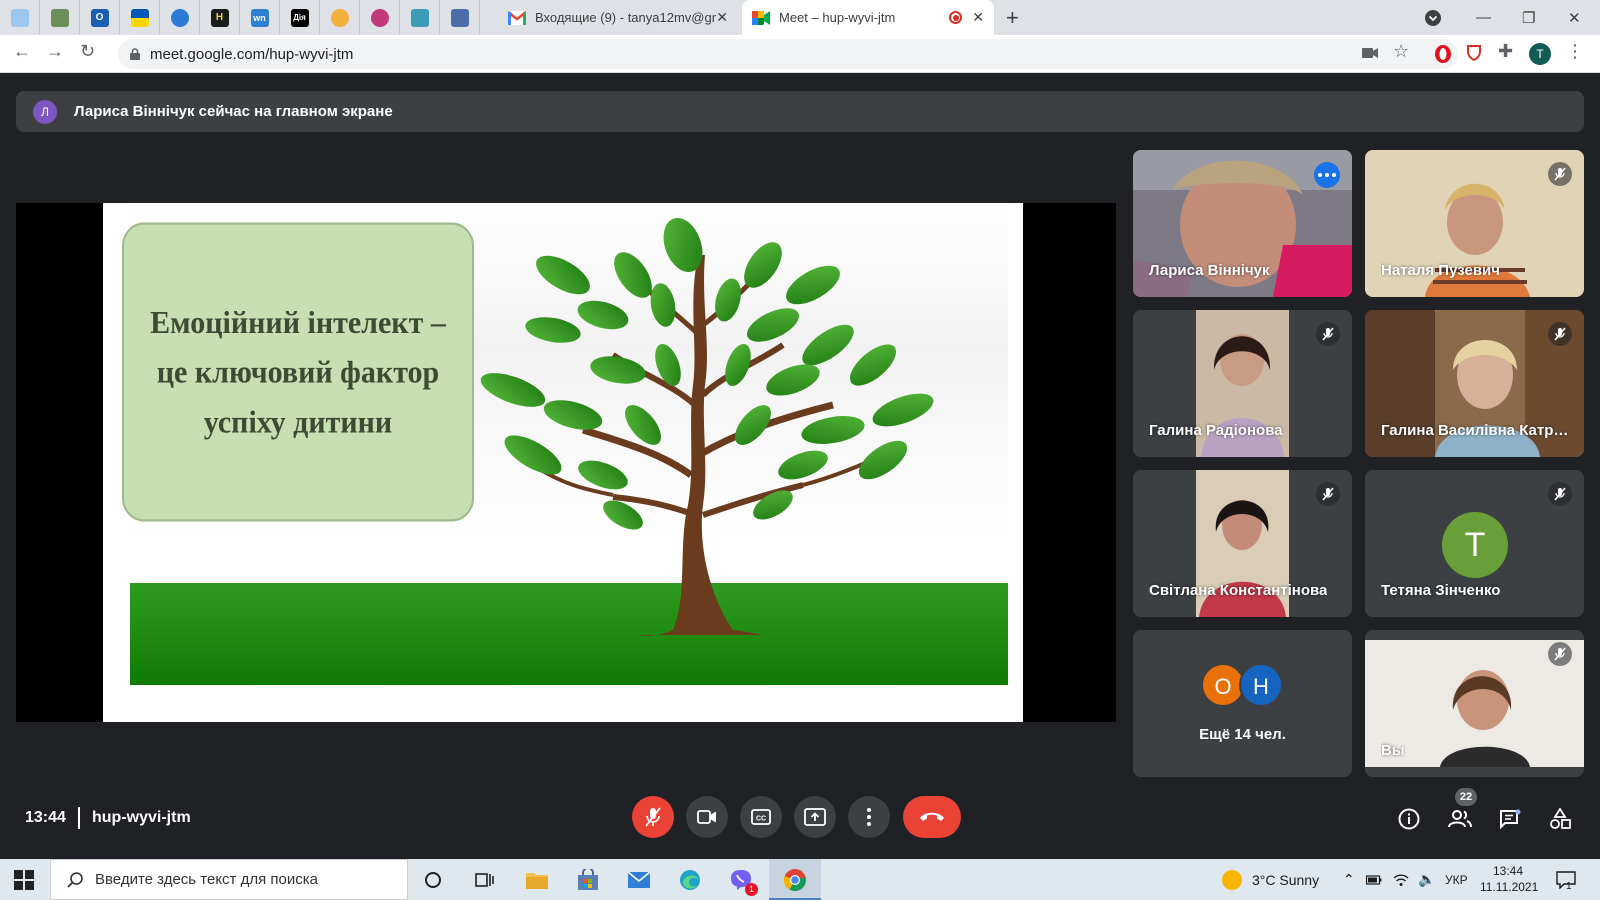  I want to click on store-icon, so click(588, 880).